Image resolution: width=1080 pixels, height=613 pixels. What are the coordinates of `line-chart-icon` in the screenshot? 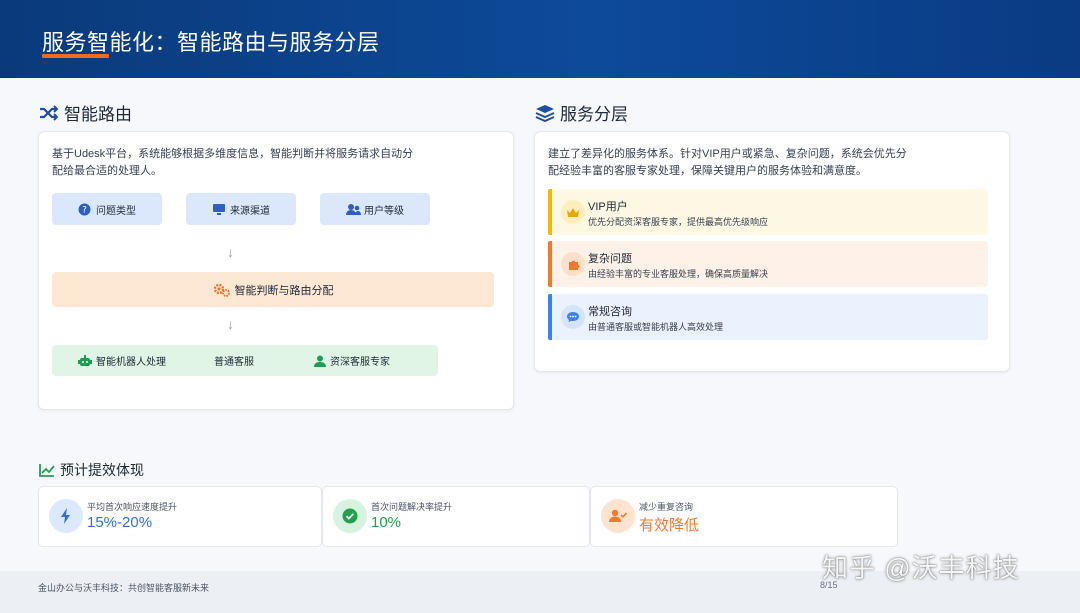 It's located at (47, 470).